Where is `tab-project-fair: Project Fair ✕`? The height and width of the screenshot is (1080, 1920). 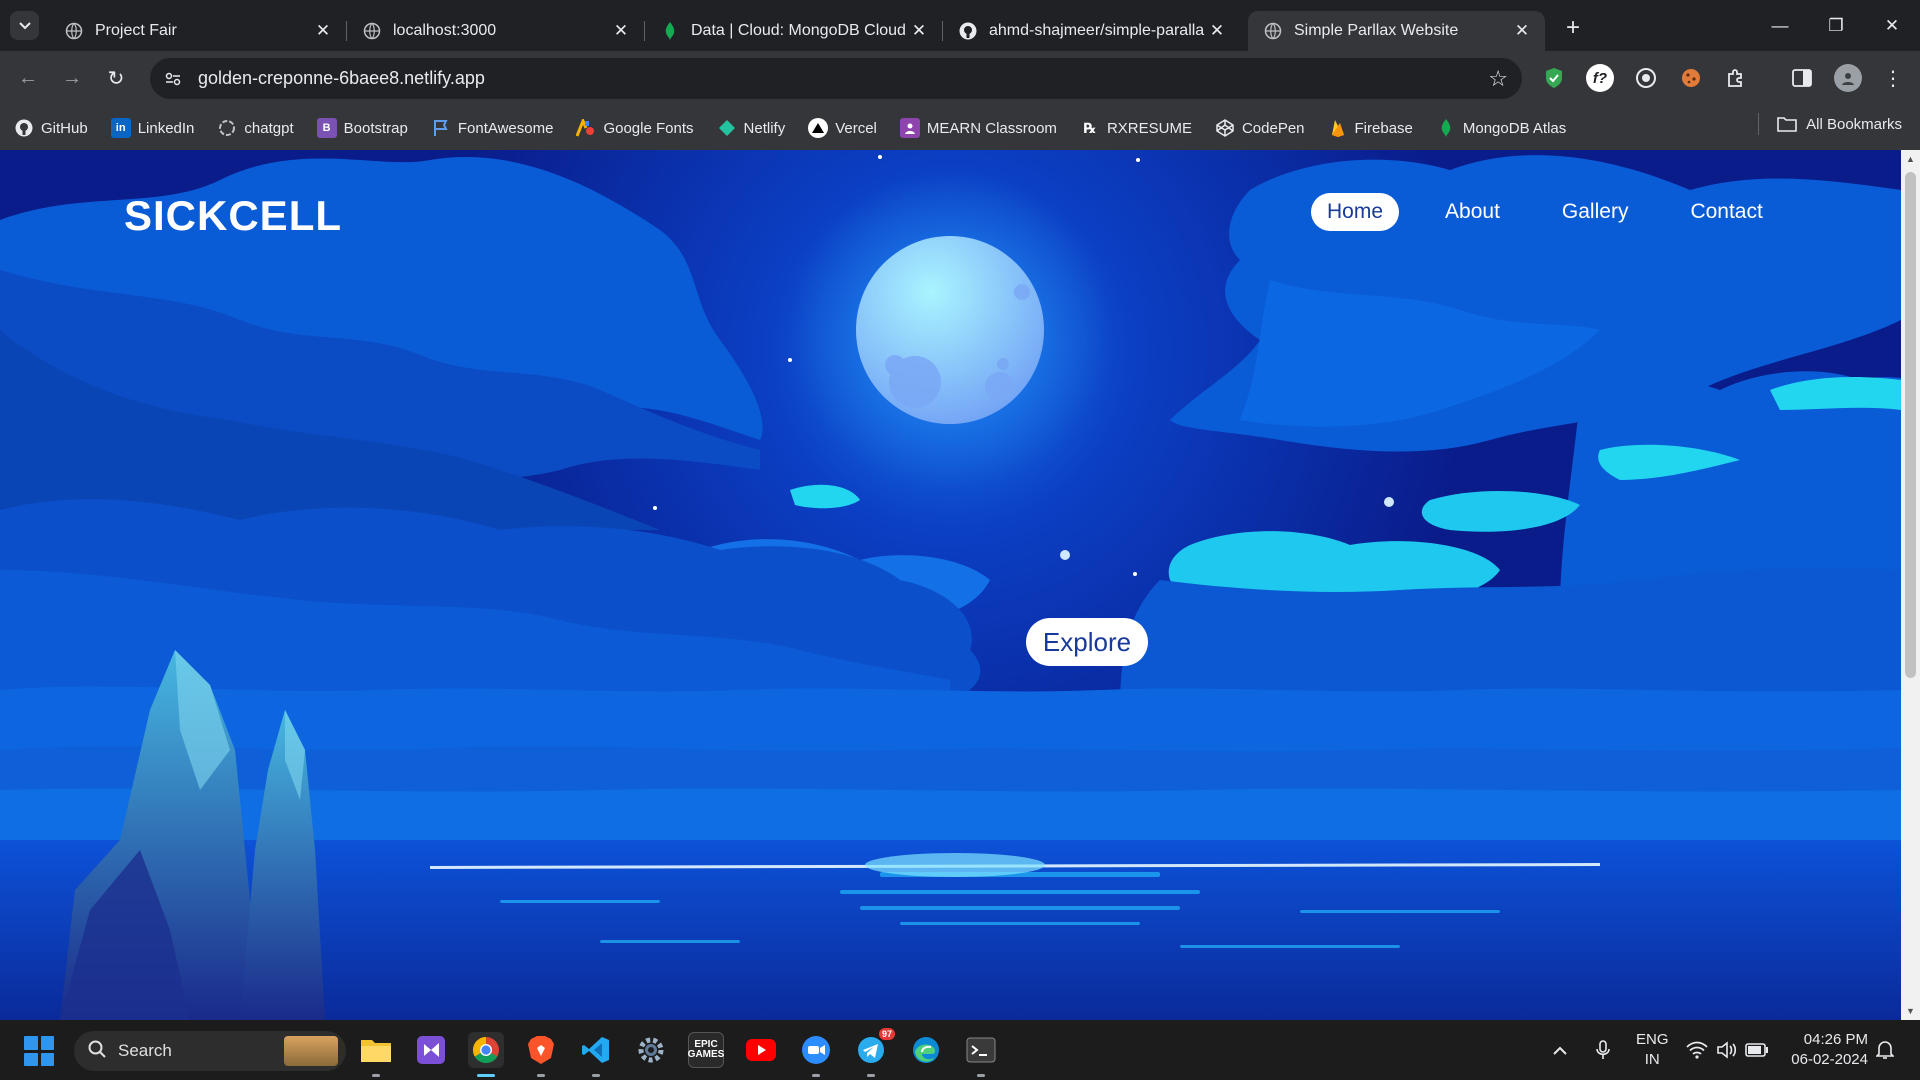
tab-project-fair: Project Fair ✕ is located at coordinates (197, 31).